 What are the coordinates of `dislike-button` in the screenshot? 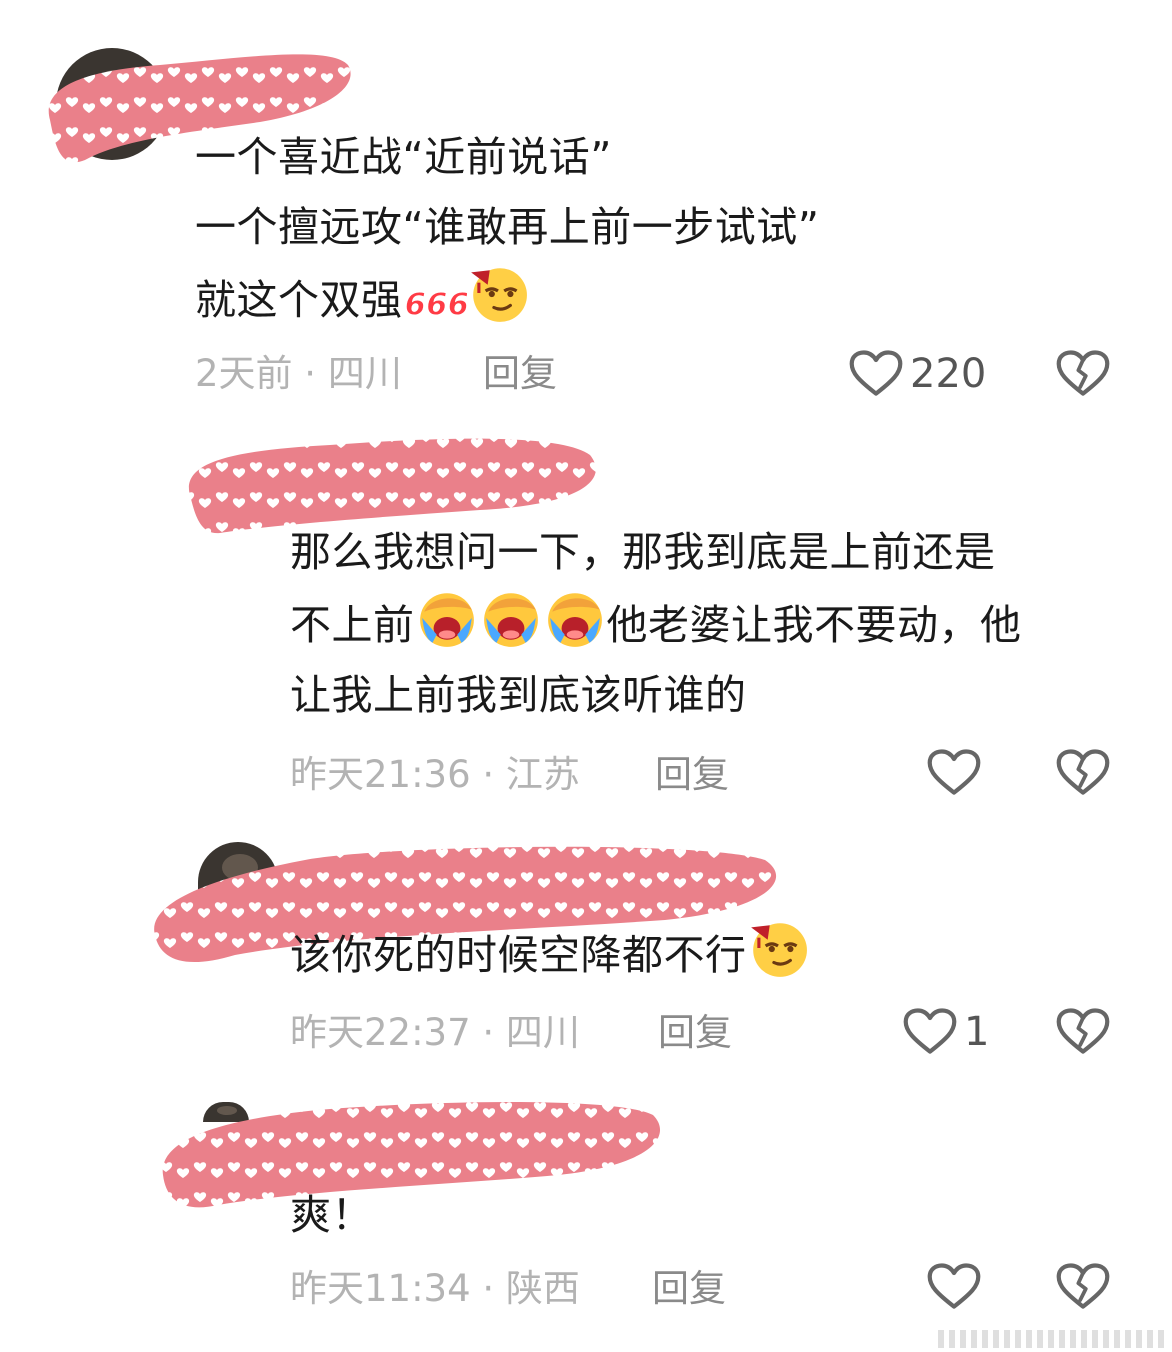 It's located at (1083, 1287).